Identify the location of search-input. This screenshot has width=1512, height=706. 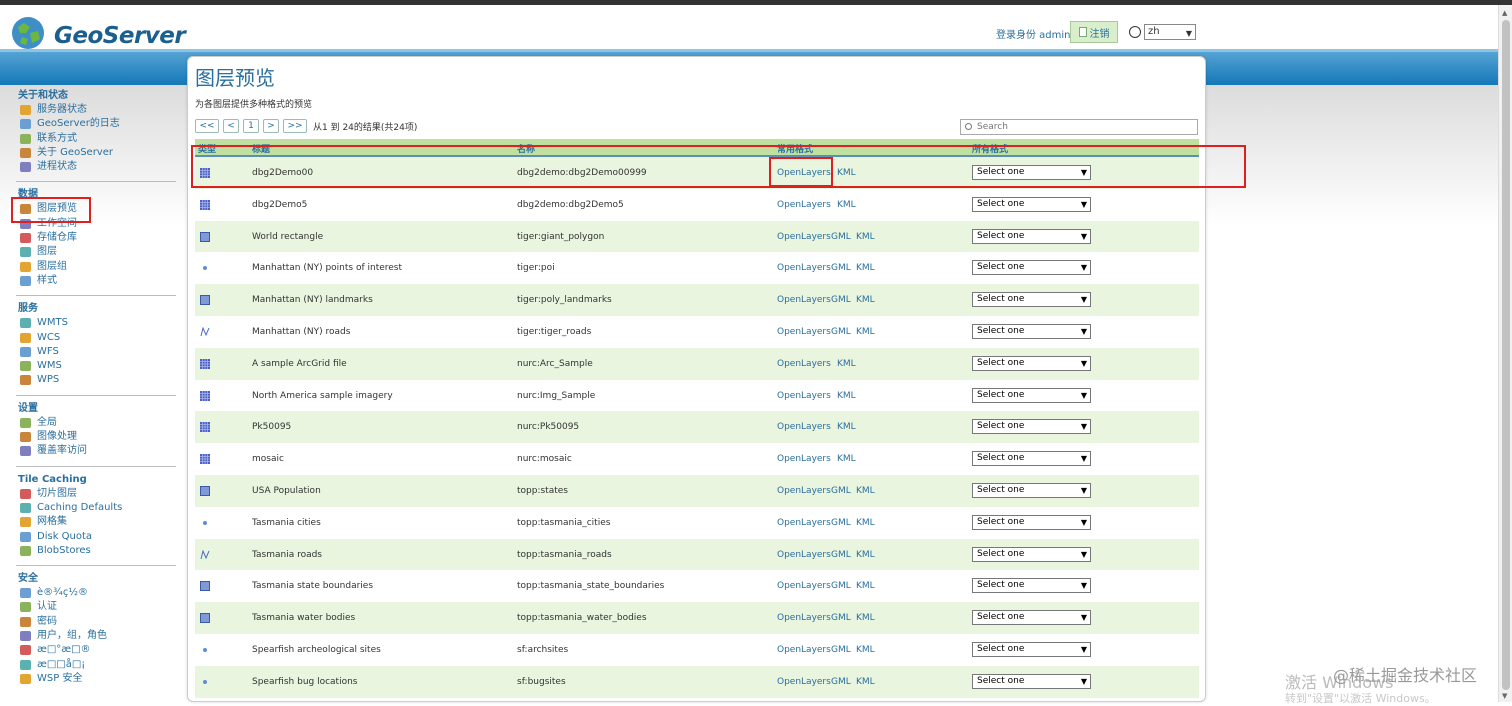
(1084, 127).